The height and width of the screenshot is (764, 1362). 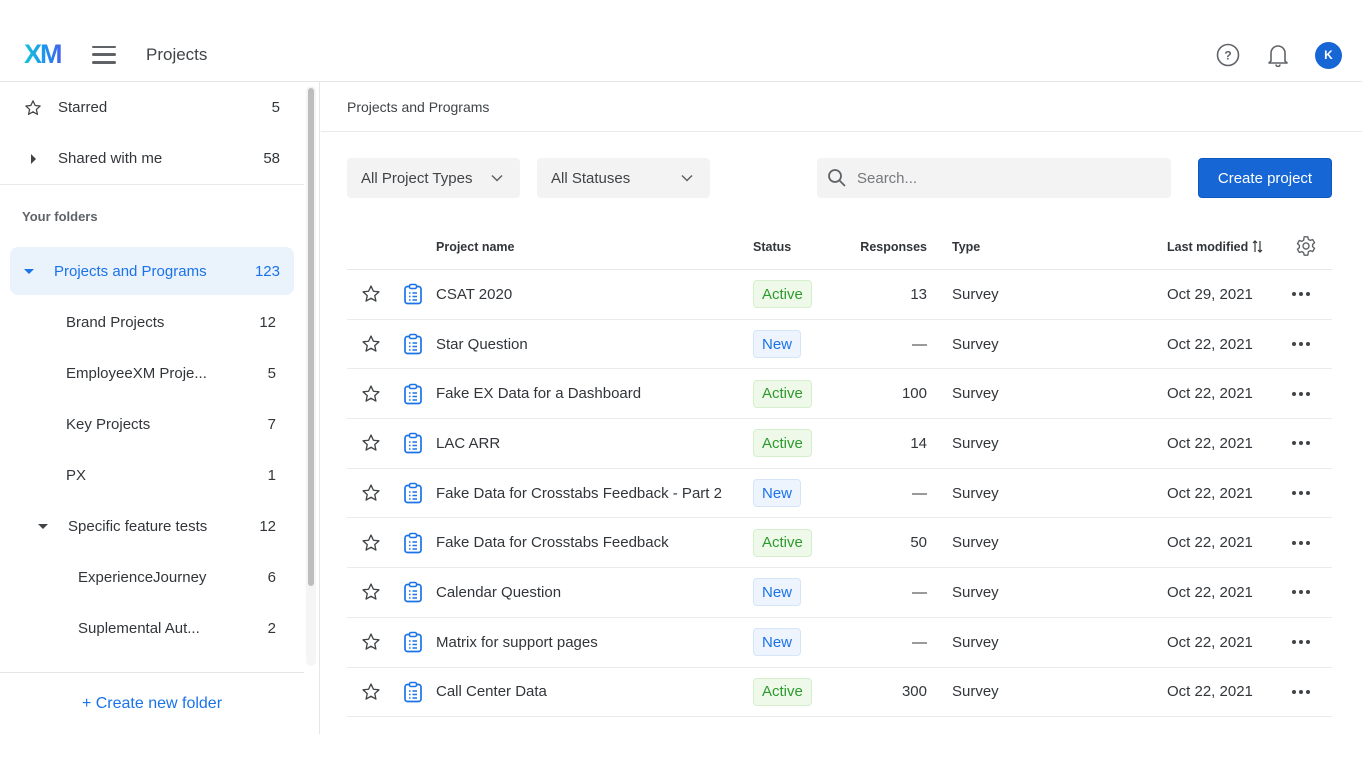 I want to click on column-header-type: Type, so click(x=966, y=246).